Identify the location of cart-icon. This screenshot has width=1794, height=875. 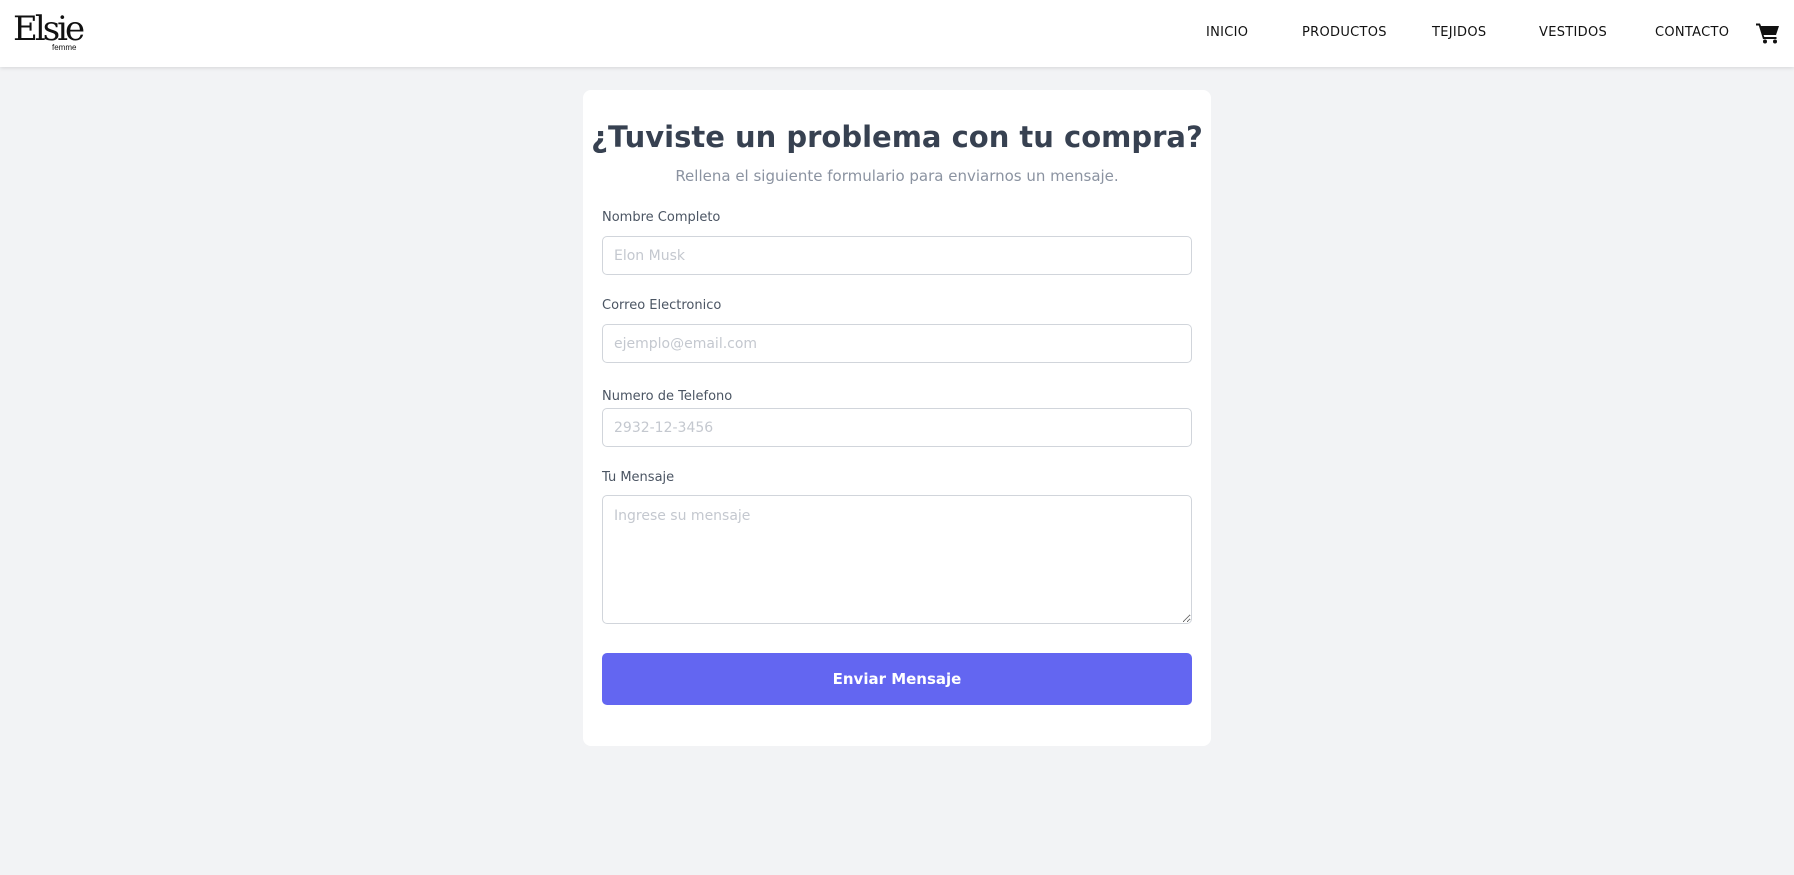
(1768, 33).